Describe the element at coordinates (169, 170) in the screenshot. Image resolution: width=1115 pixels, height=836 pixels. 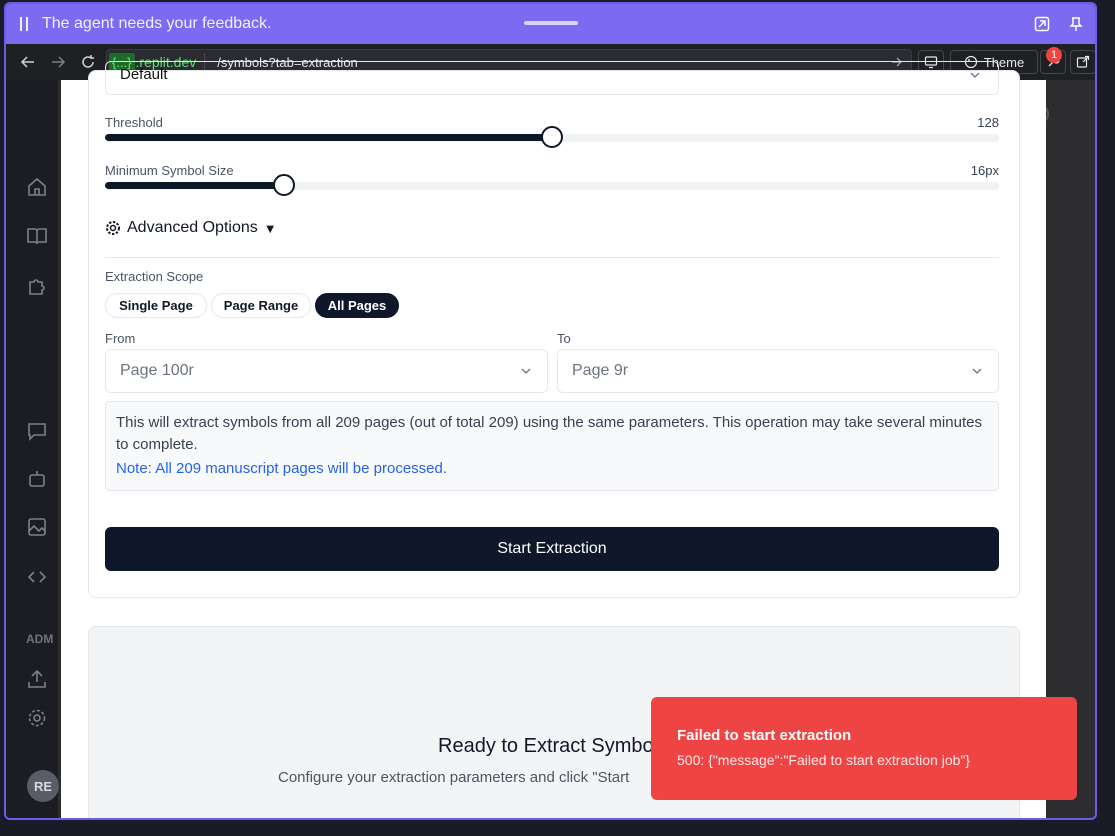
I see `min-symbol-size-label: Minimum Symbol Size` at that location.